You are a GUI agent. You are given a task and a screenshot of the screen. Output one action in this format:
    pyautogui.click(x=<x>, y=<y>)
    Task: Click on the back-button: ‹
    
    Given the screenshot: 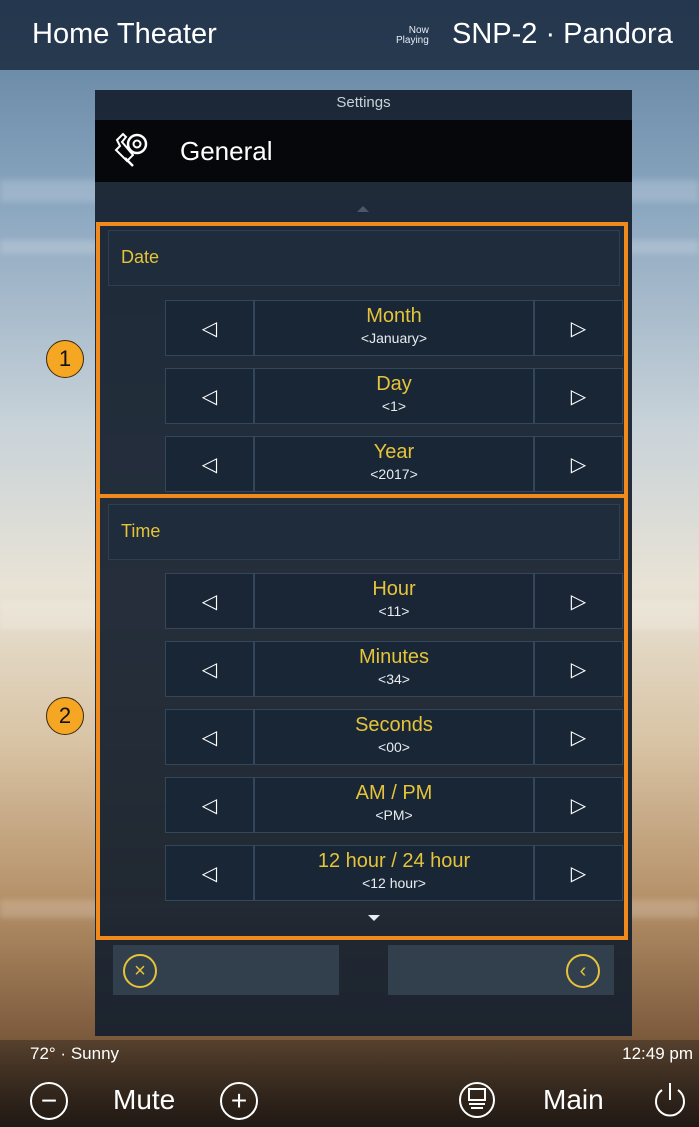 What is the action you would take?
    pyautogui.click(x=501, y=970)
    